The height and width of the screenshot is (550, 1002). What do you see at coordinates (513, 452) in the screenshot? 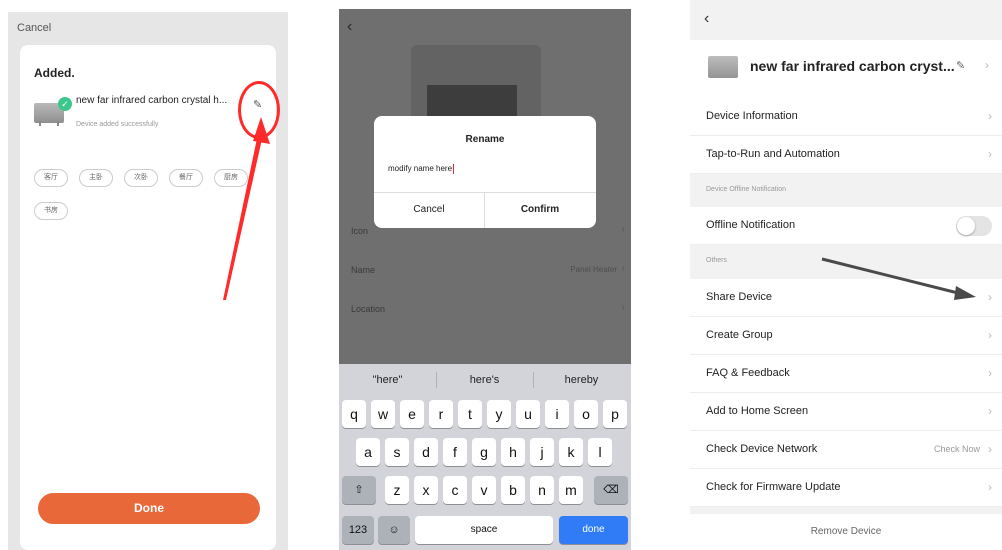
I see `key: h` at bounding box center [513, 452].